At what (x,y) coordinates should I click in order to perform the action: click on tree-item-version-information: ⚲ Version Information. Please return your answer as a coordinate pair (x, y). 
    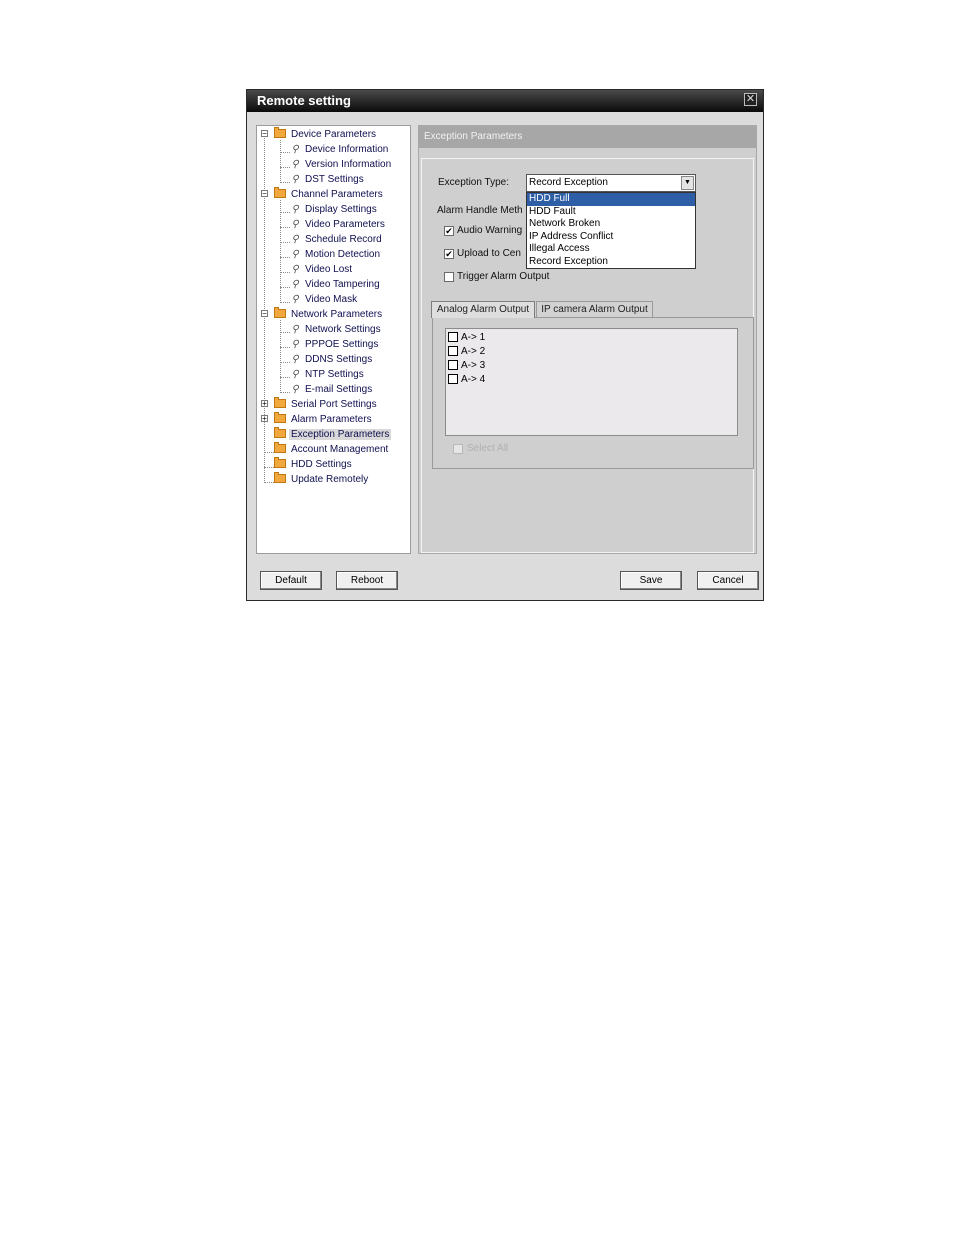
    Looking at the image, I should click on (341, 164).